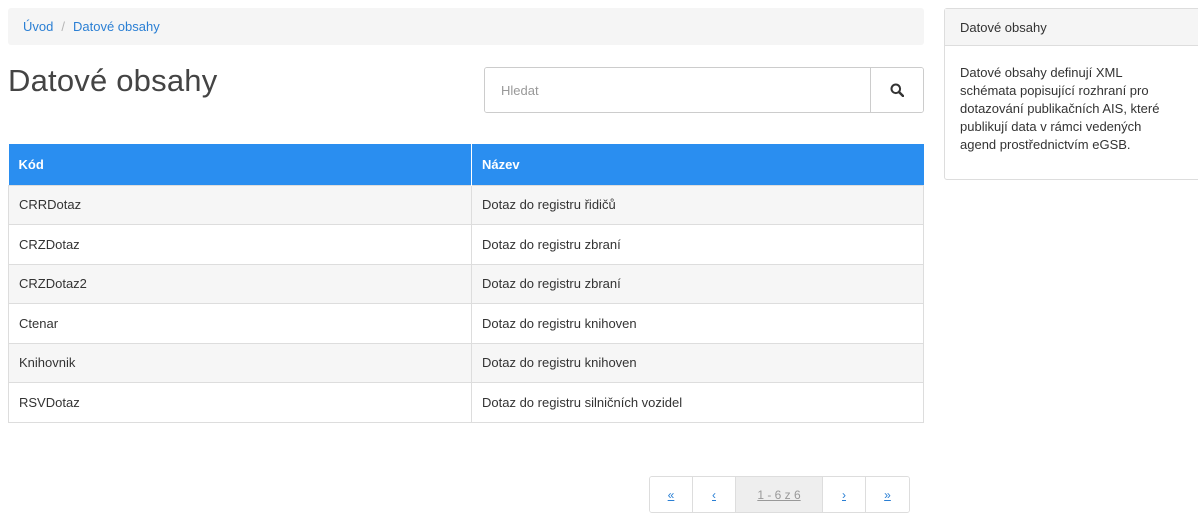 The image size is (1198, 515). I want to click on table-row: Knihovnik Dotaz do registru knihoven, so click(466, 362).